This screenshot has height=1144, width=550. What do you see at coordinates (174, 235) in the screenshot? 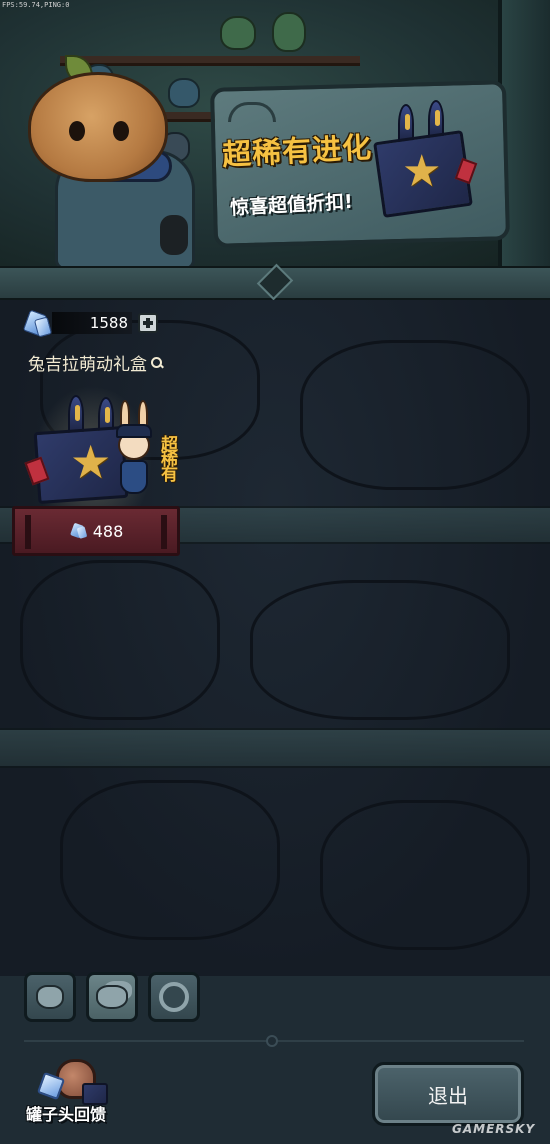
I see `shopkeeper-hand` at bounding box center [174, 235].